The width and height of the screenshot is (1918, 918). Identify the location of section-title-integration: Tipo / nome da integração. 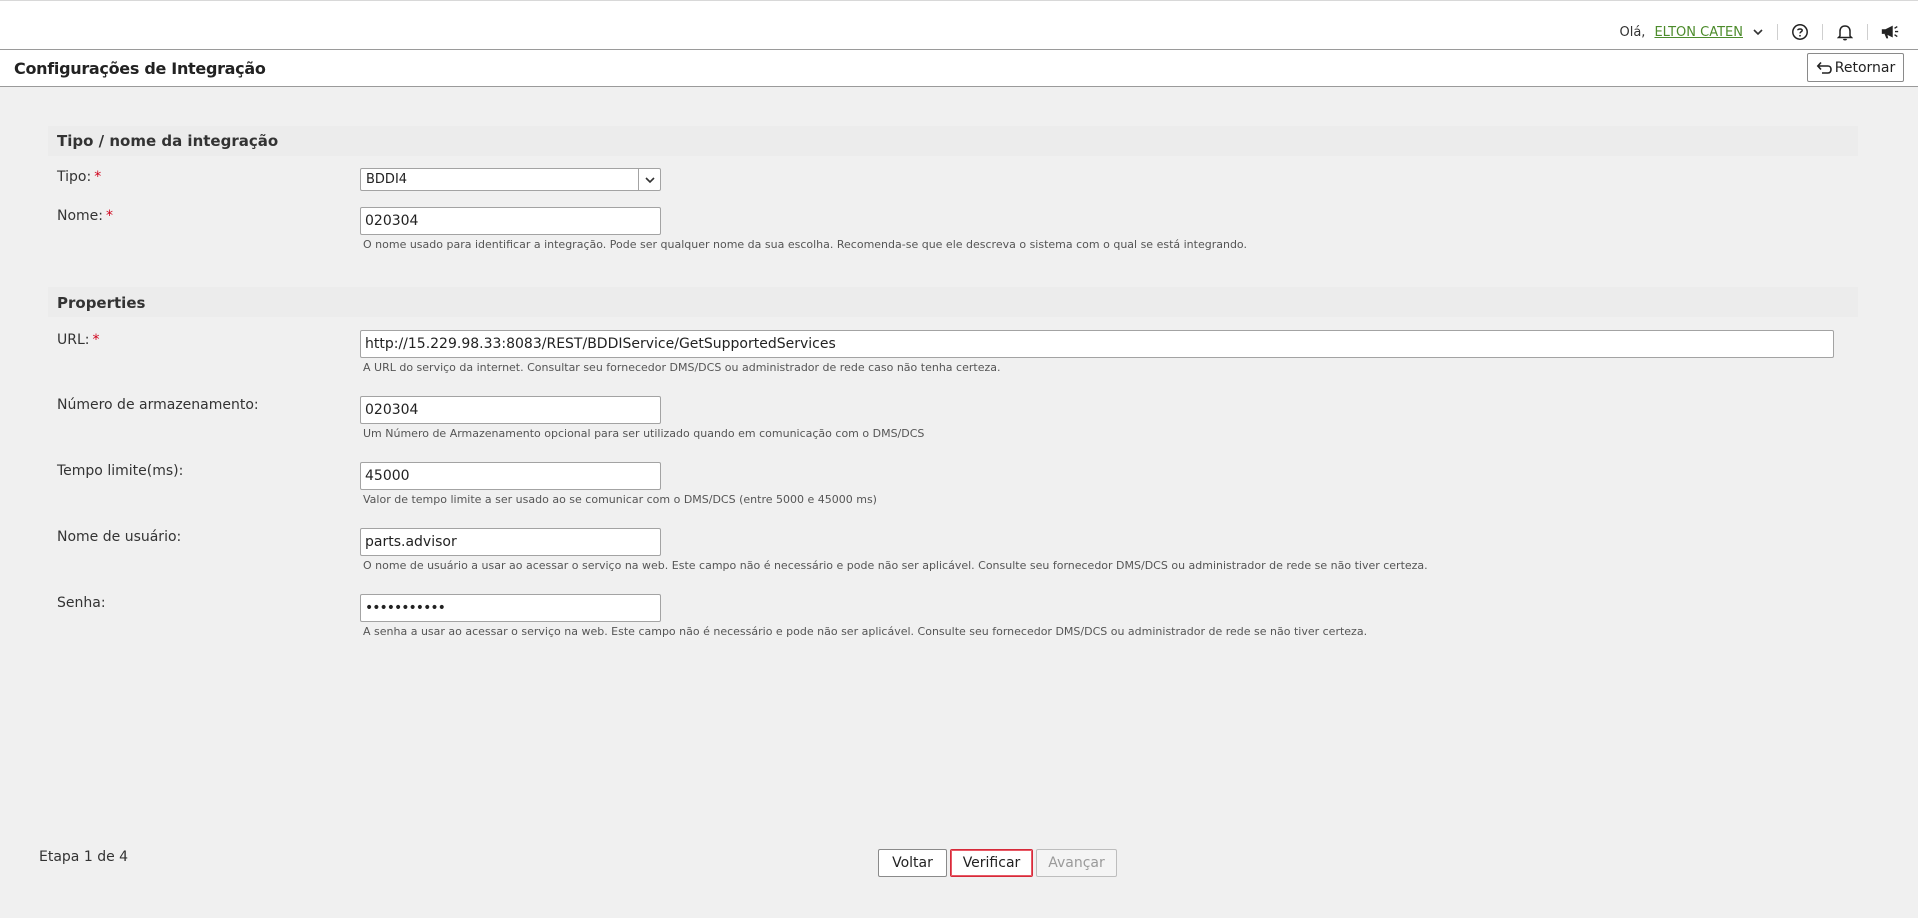
(168, 141).